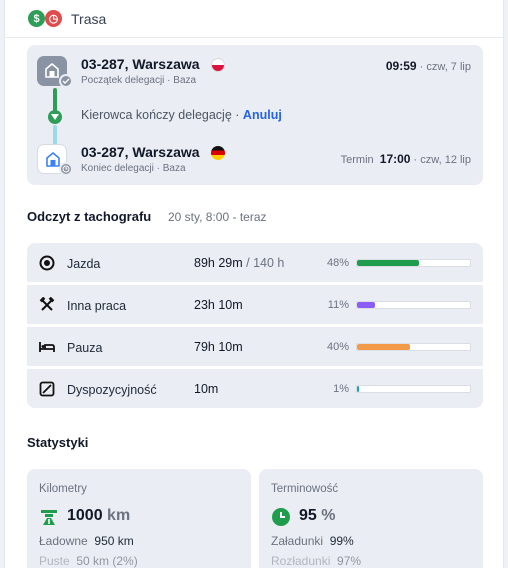  Describe the element at coordinates (255, 304) in the screenshot. I see `tacho-row-other-work: Inna praca 23h 10m 11%` at that location.